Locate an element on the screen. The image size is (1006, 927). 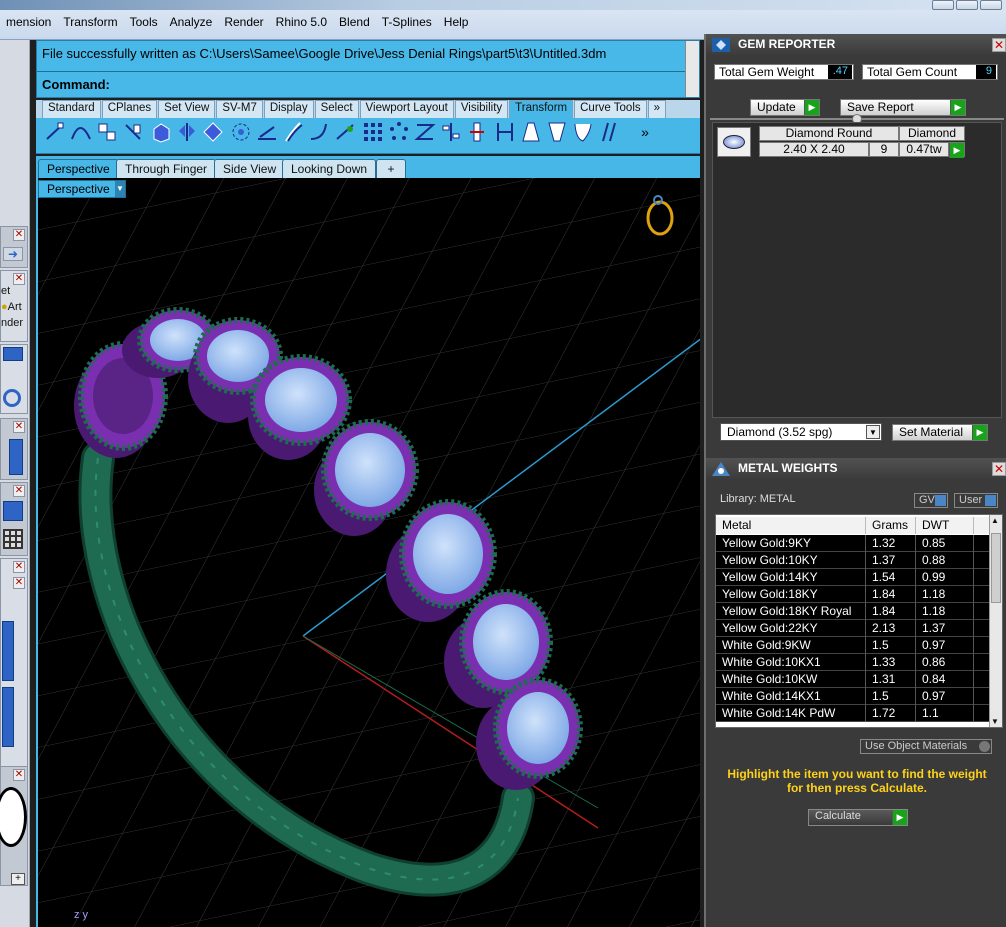
plus-icon: + is located at coordinates (18, 879).